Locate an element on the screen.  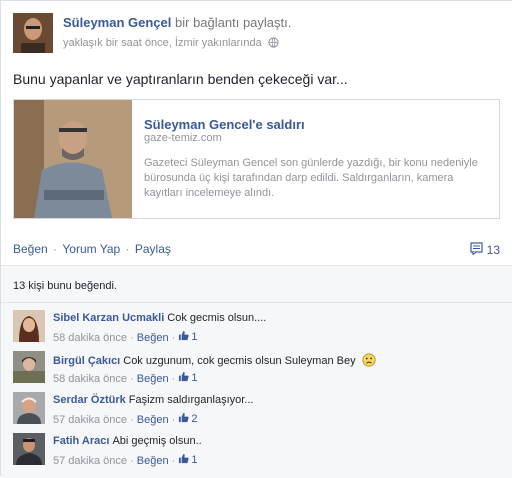
comment-meta: 57 dakika önce · Beğen · 1 is located at coordinates (125, 460).